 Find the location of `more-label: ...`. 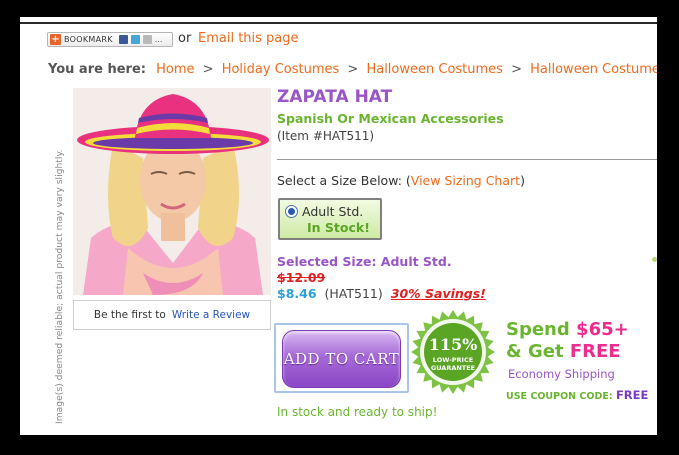

more-label: ... is located at coordinates (158, 39).